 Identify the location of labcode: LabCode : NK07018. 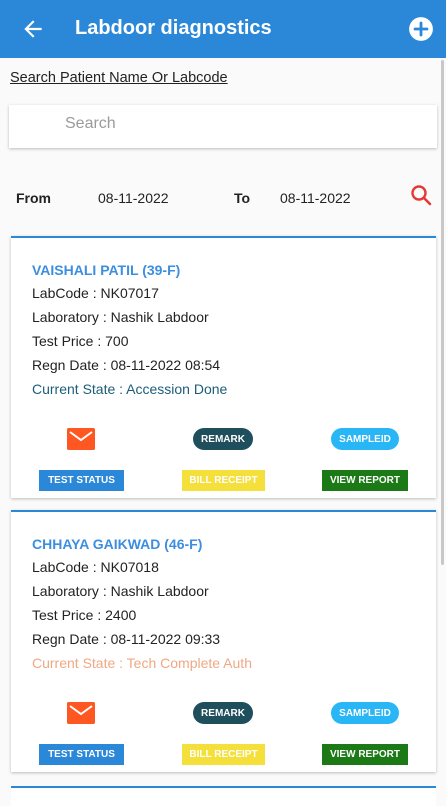
(95, 567).